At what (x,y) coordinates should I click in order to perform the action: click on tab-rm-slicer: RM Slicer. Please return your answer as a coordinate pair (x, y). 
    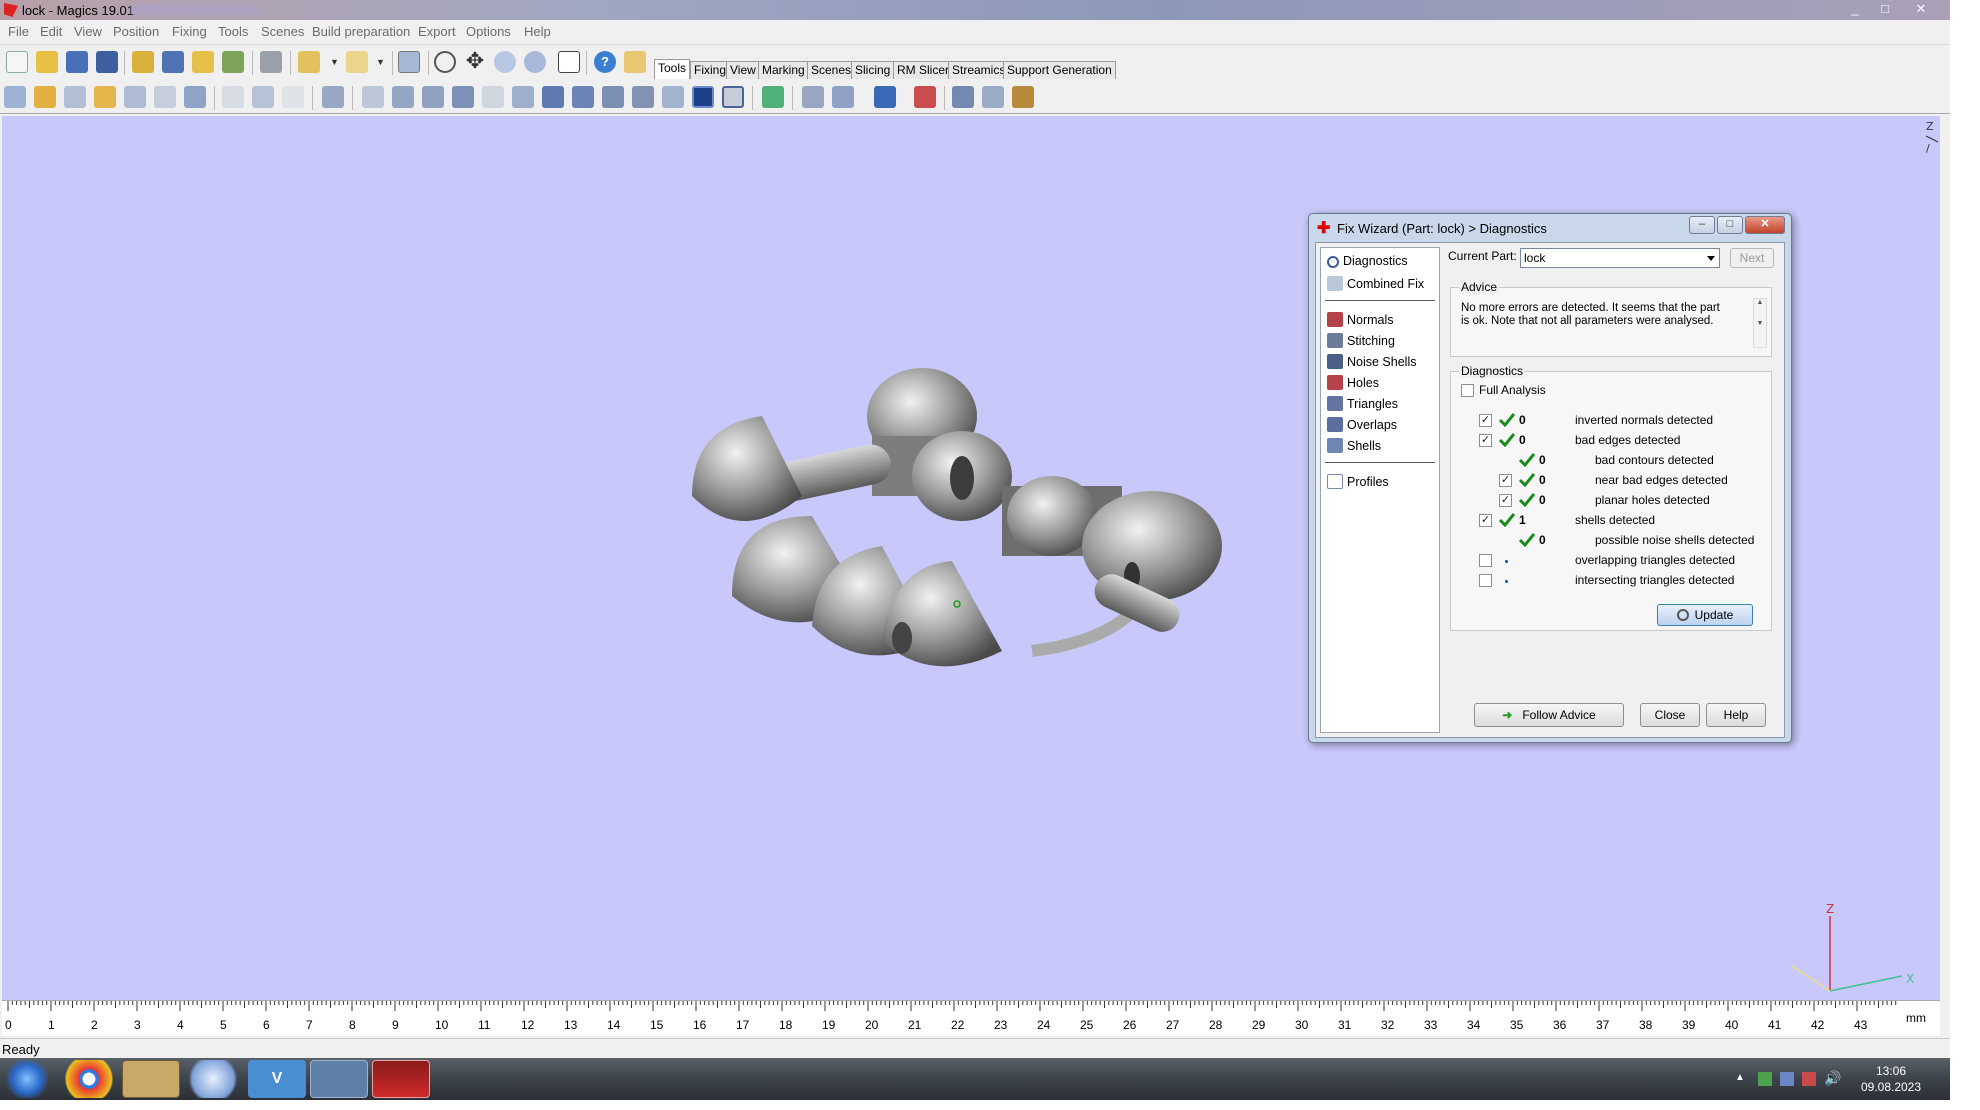
    Looking at the image, I should click on (923, 70).